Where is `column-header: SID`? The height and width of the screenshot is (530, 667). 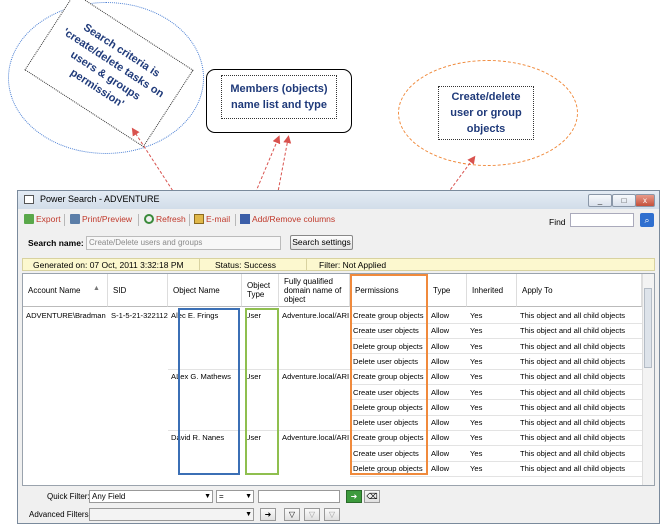 column-header: SID is located at coordinates (138, 290).